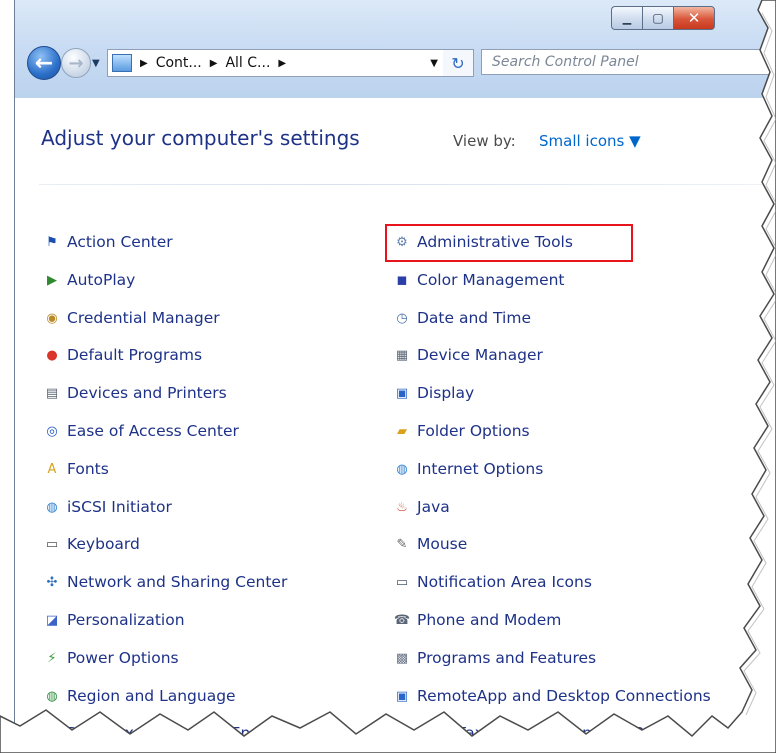 The image size is (776, 753). What do you see at coordinates (131, 318) in the screenshot?
I see `control-panel-item-vault: ◉ Credential Manager` at bounding box center [131, 318].